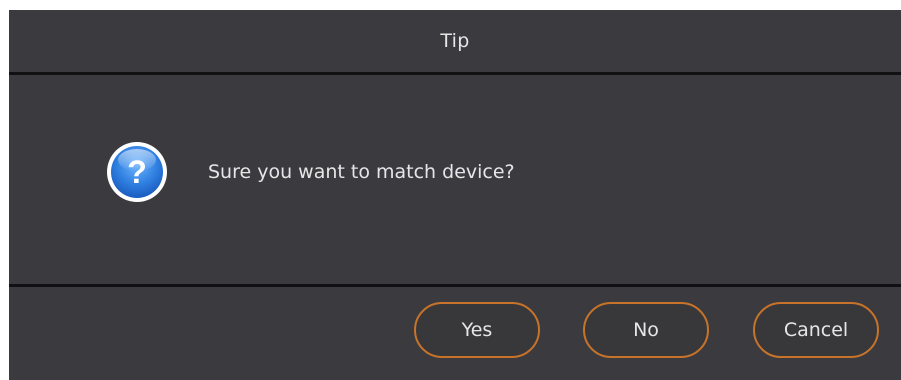 The height and width of the screenshot is (380, 901). What do you see at coordinates (646, 330) in the screenshot?
I see `no-button: No` at bounding box center [646, 330].